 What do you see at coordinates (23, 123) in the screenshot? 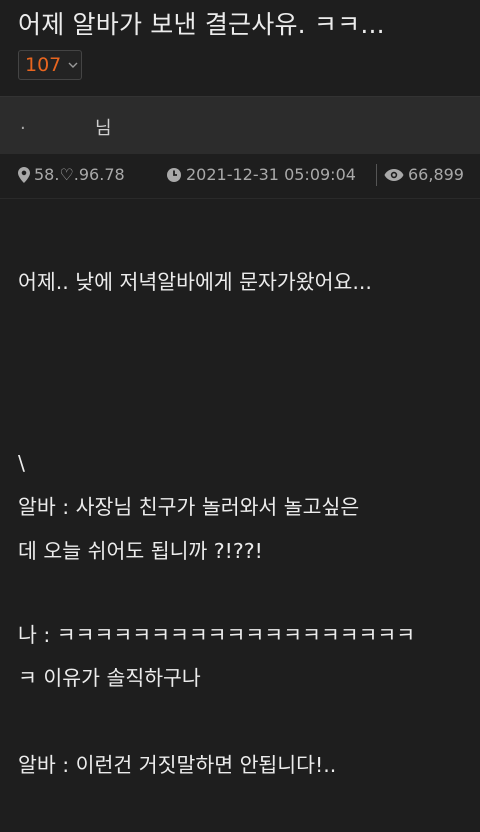
I see `author-name-masked: .` at bounding box center [23, 123].